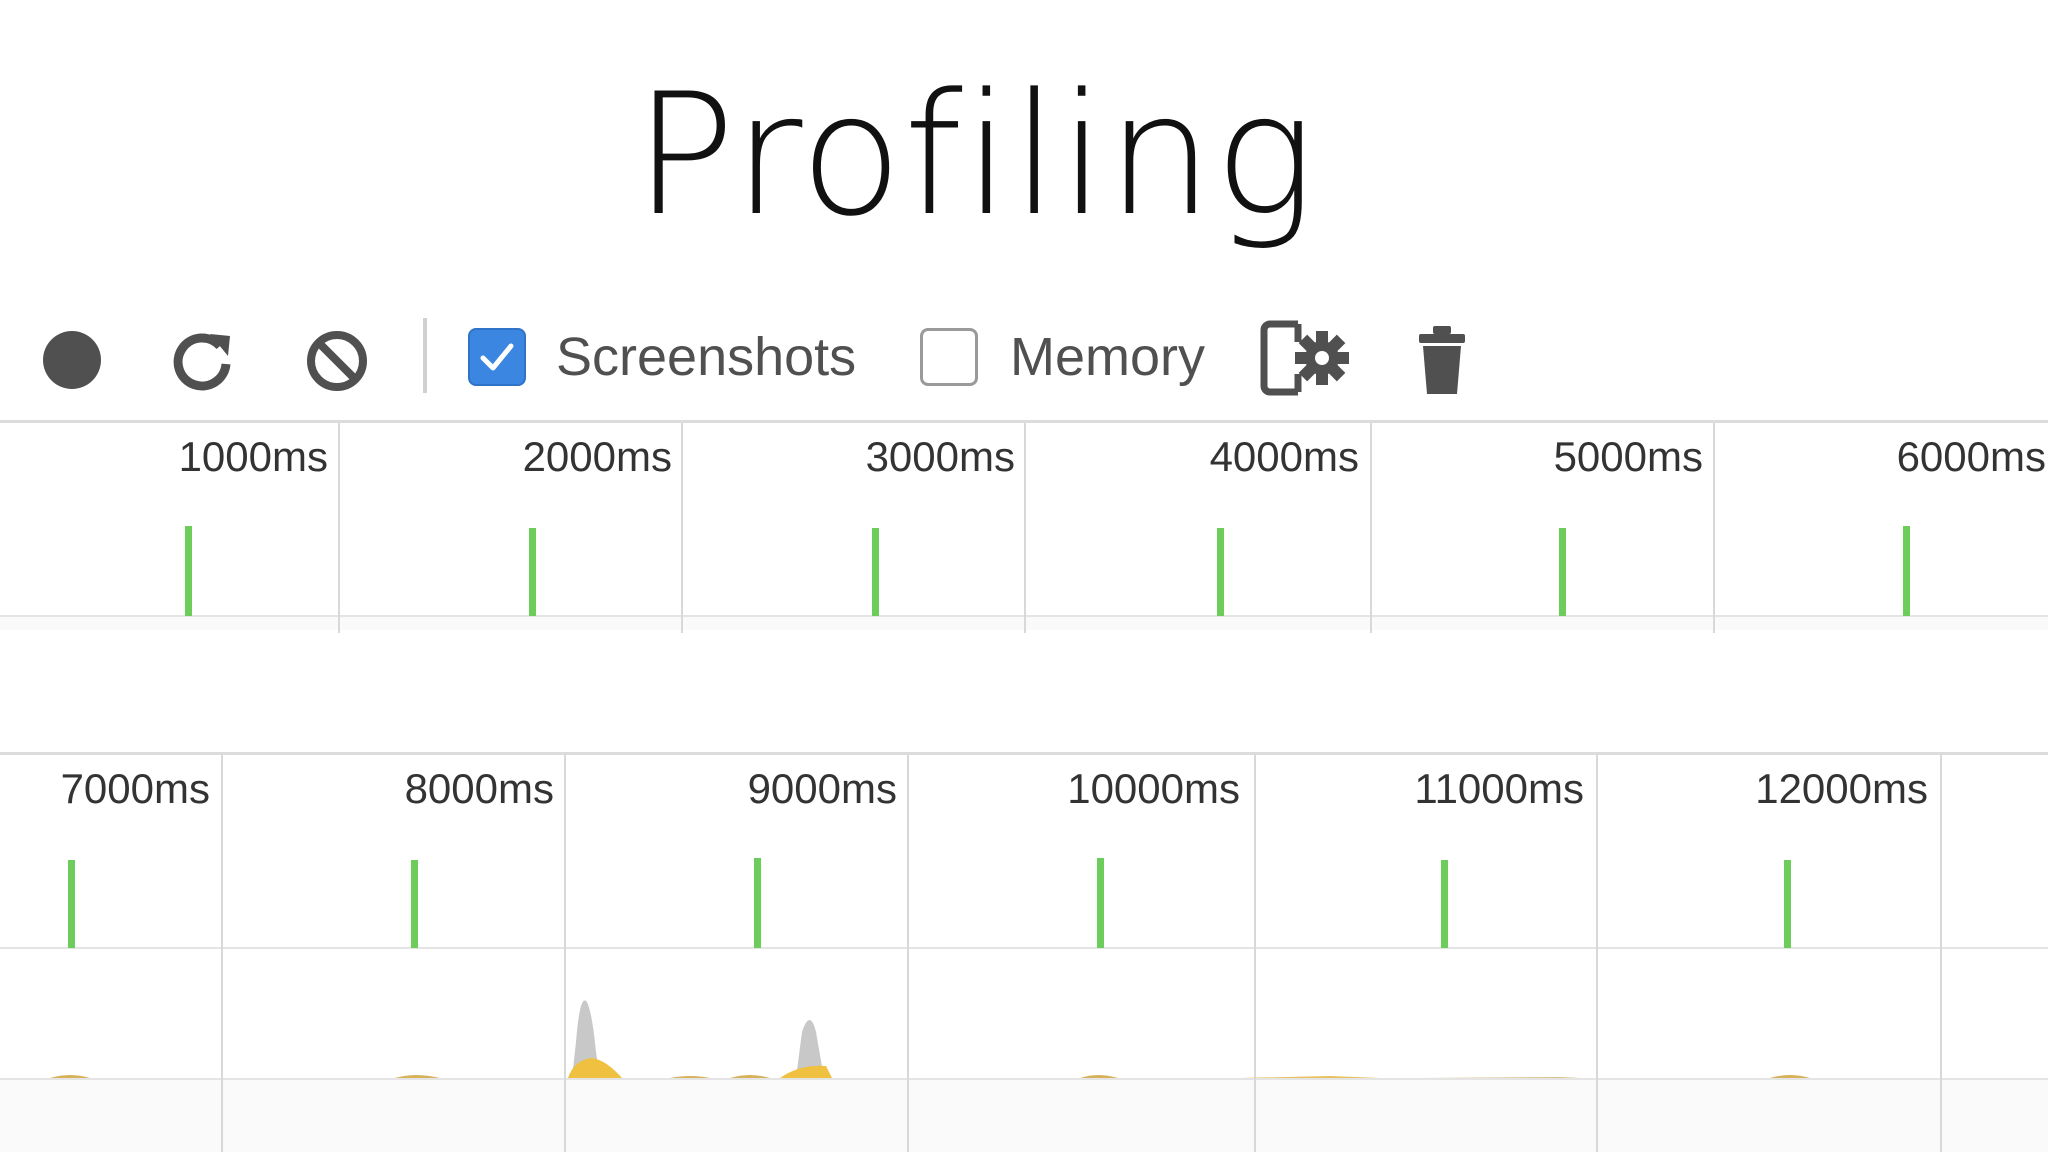 The height and width of the screenshot is (1152, 2048). What do you see at coordinates (1841, 788) in the screenshot?
I see `time-tick-label: 12000ms` at bounding box center [1841, 788].